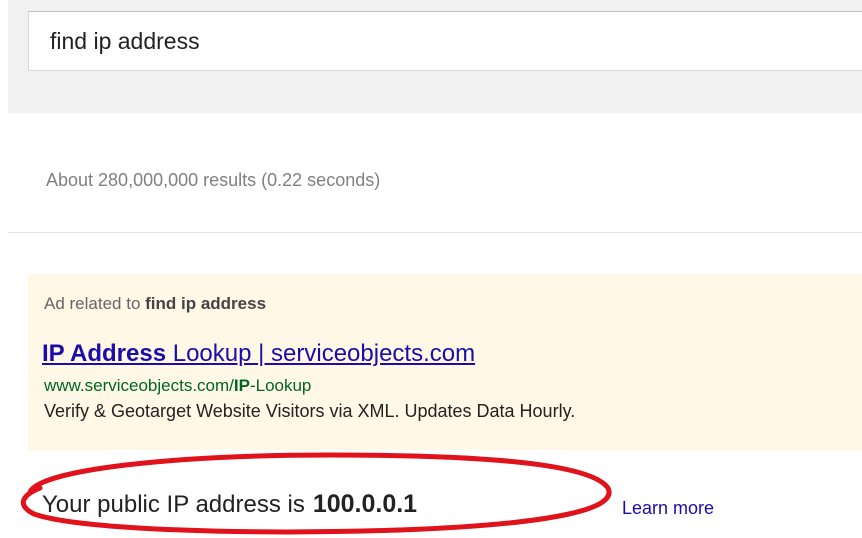  Describe the element at coordinates (104, 353) in the screenshot. I see `ad-title-bold: IP Address` at that location.